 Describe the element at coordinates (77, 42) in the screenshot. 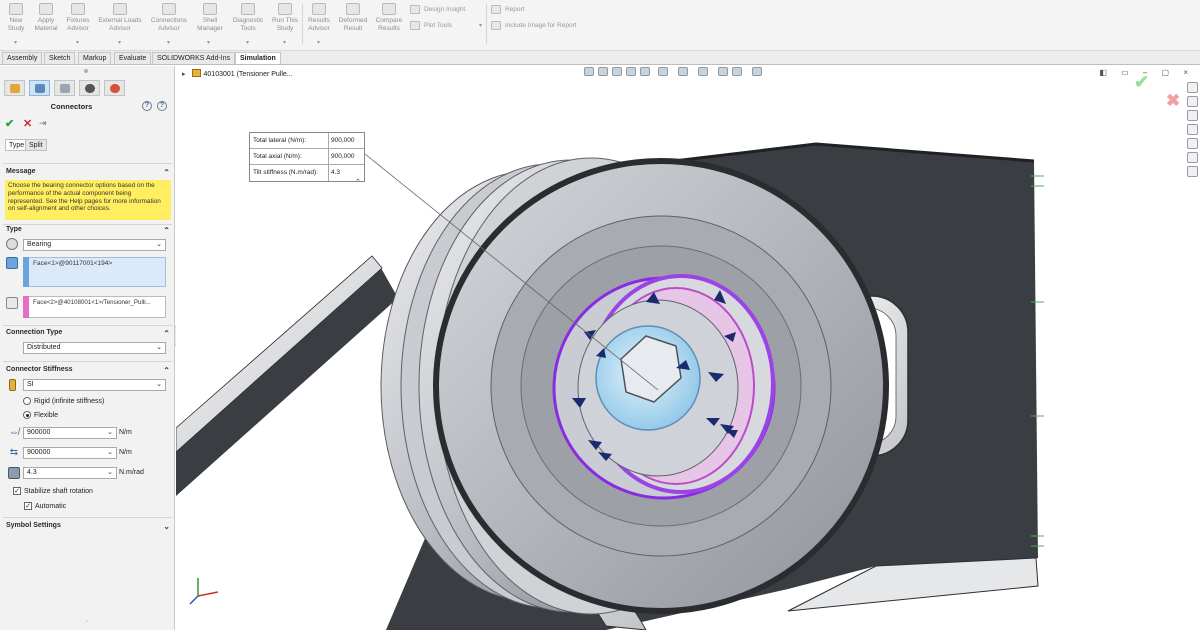

I see `fixtures-dropdown-icon: ▾` at that location.